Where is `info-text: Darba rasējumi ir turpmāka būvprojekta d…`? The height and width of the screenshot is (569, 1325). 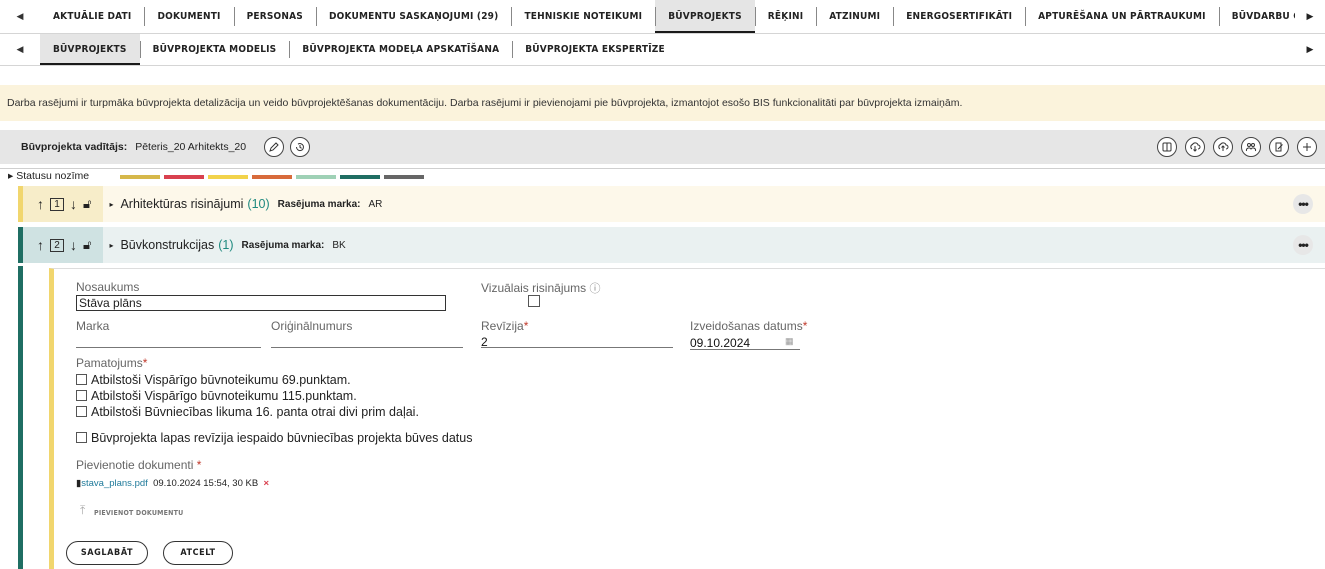 info-text: Darba rasējumi ir turpmāka būvprojekta d… is located at coordinates (485, 103).